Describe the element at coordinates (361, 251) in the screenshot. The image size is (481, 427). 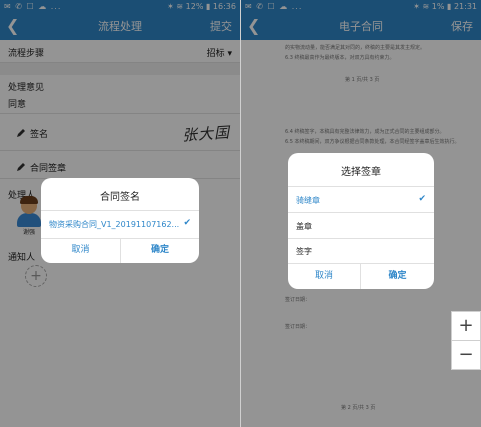
I see `option-signature: 签字` at that location.